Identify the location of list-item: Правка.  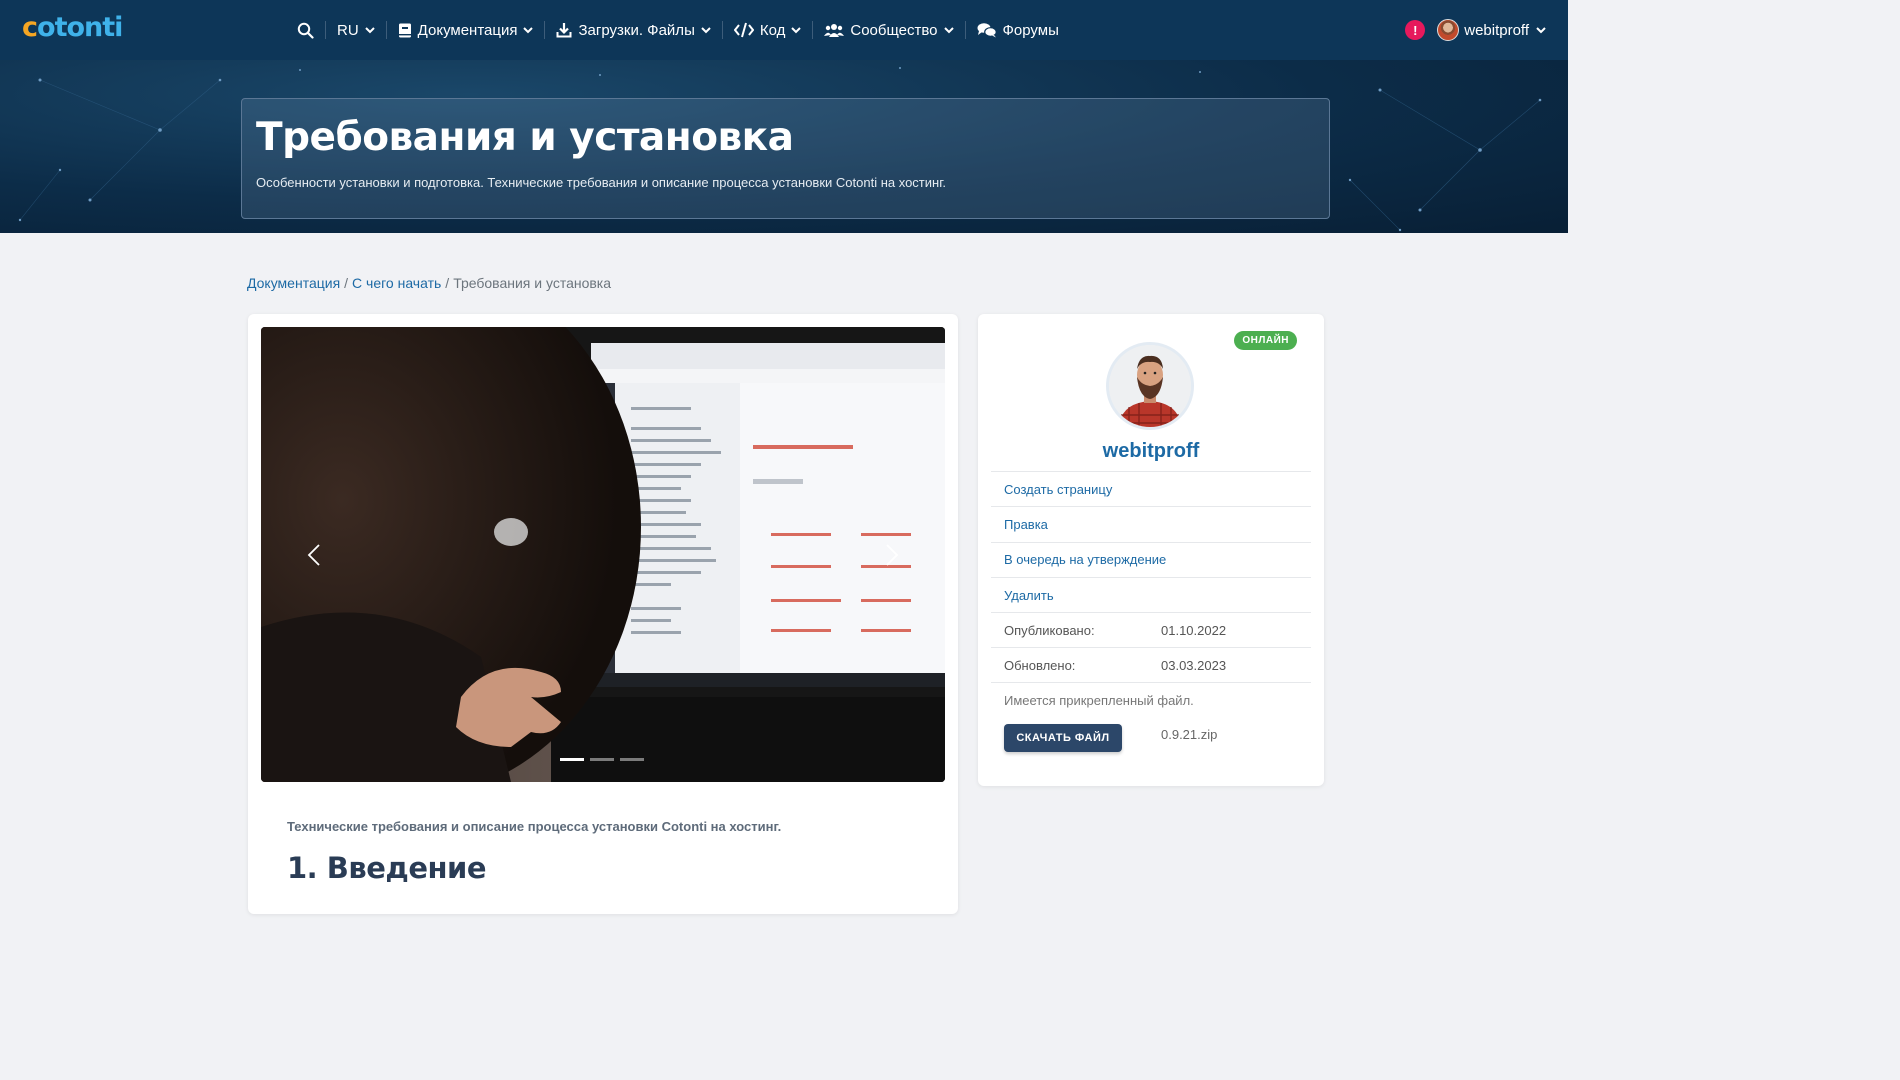
(1151, 523).